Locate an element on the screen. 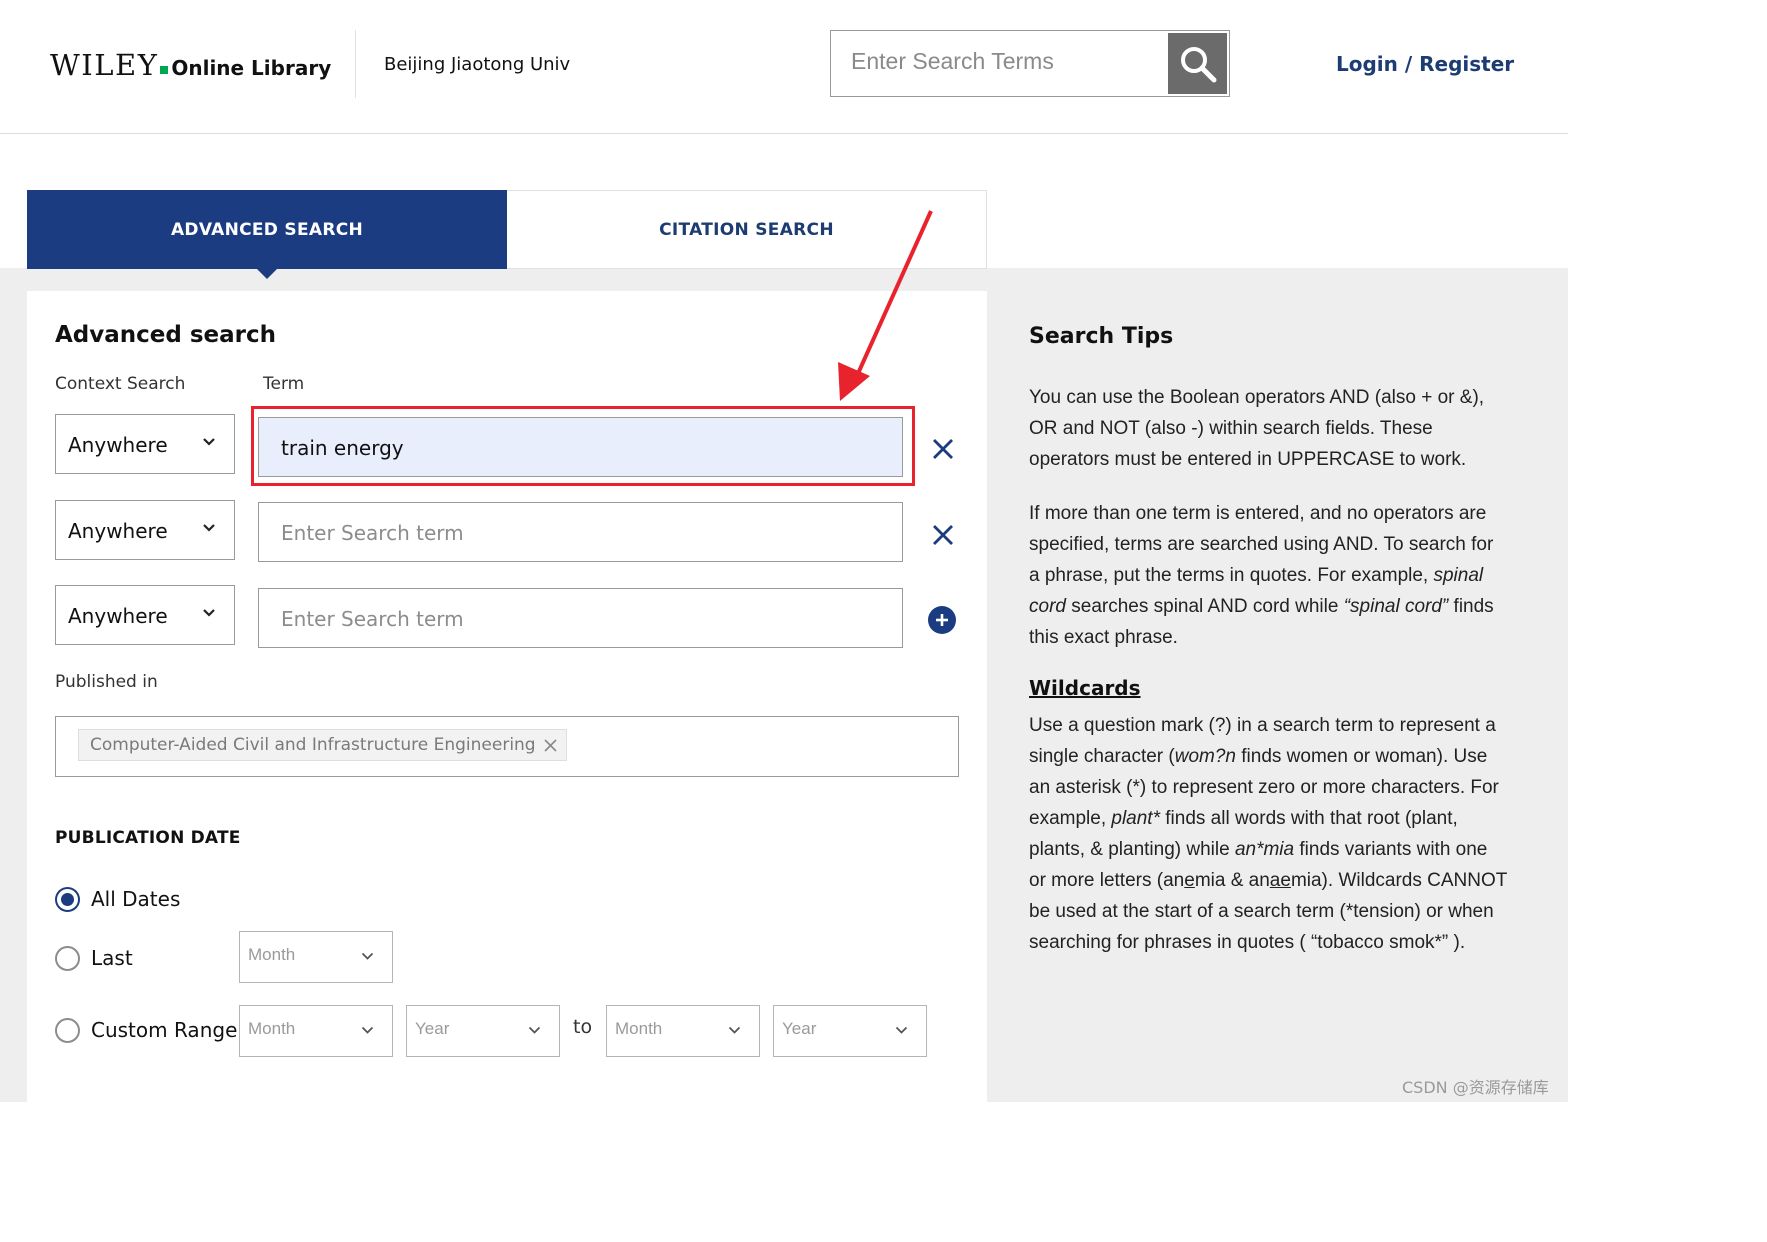 The height and width of the screenshot is (1242, 1767). panel-title: Advanced search is located at coordinates (166, 335).